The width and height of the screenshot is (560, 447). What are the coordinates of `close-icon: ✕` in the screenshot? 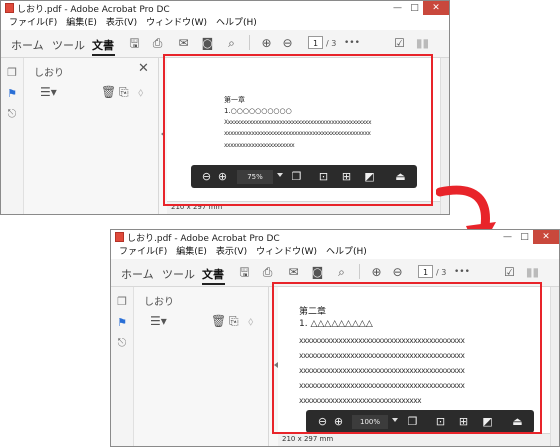 It's located at (143, 68).